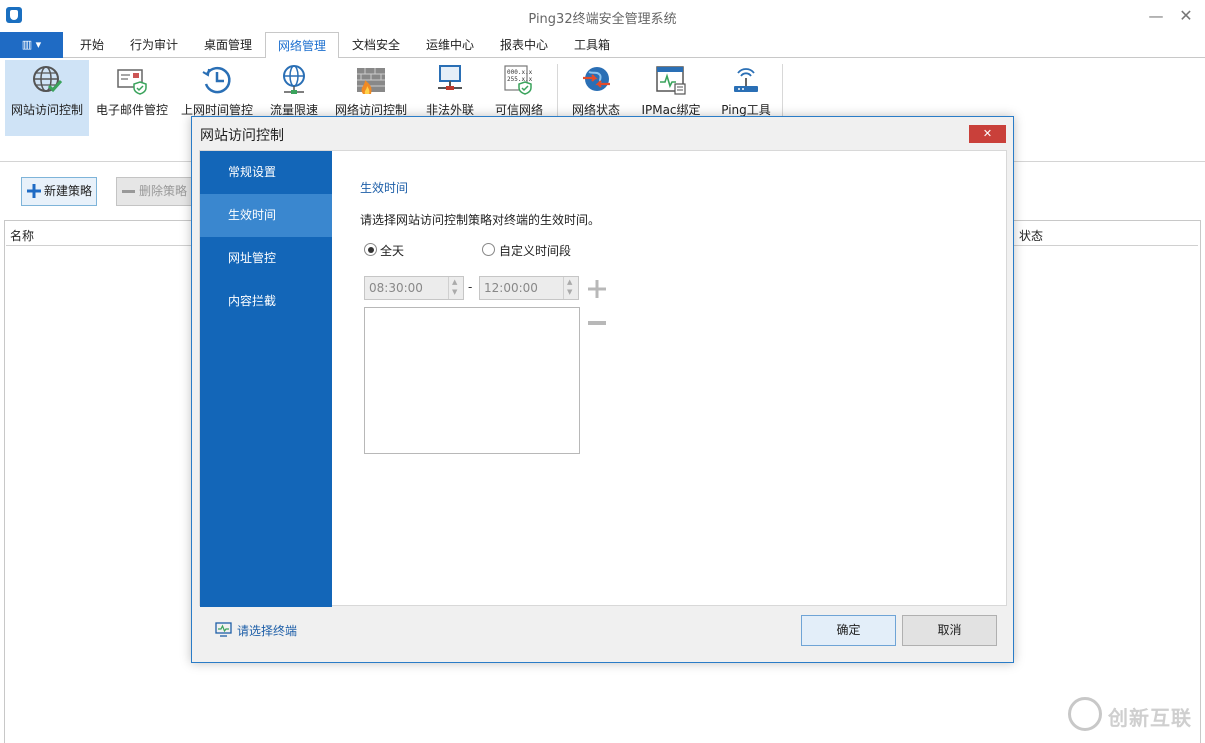  I want to click on start-time-value: 08:30:00, so click(396, 288).